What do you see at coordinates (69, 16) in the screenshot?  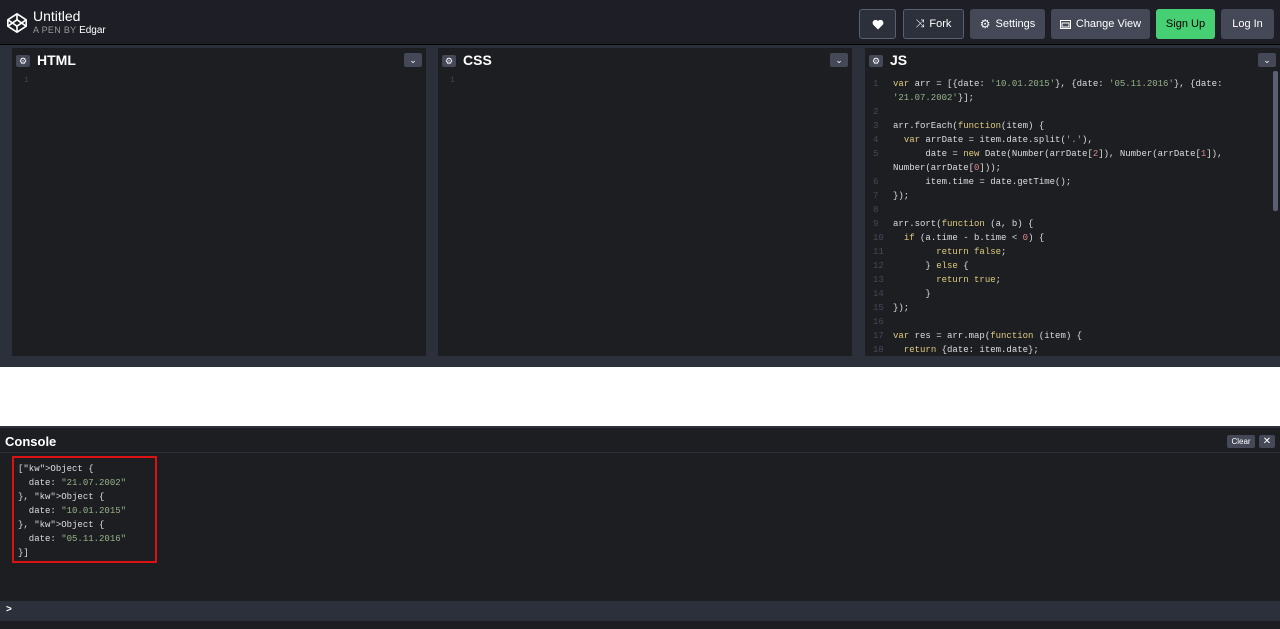 I see `pen-title: Untitled` at bounding box center [69, 16].